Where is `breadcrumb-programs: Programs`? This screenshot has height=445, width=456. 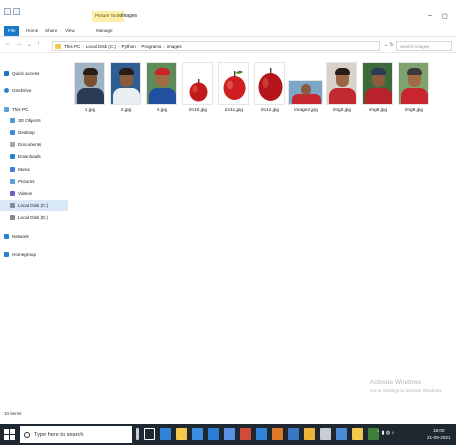 breadcrumb-programs: Programs is located at coordinates (151, 46).